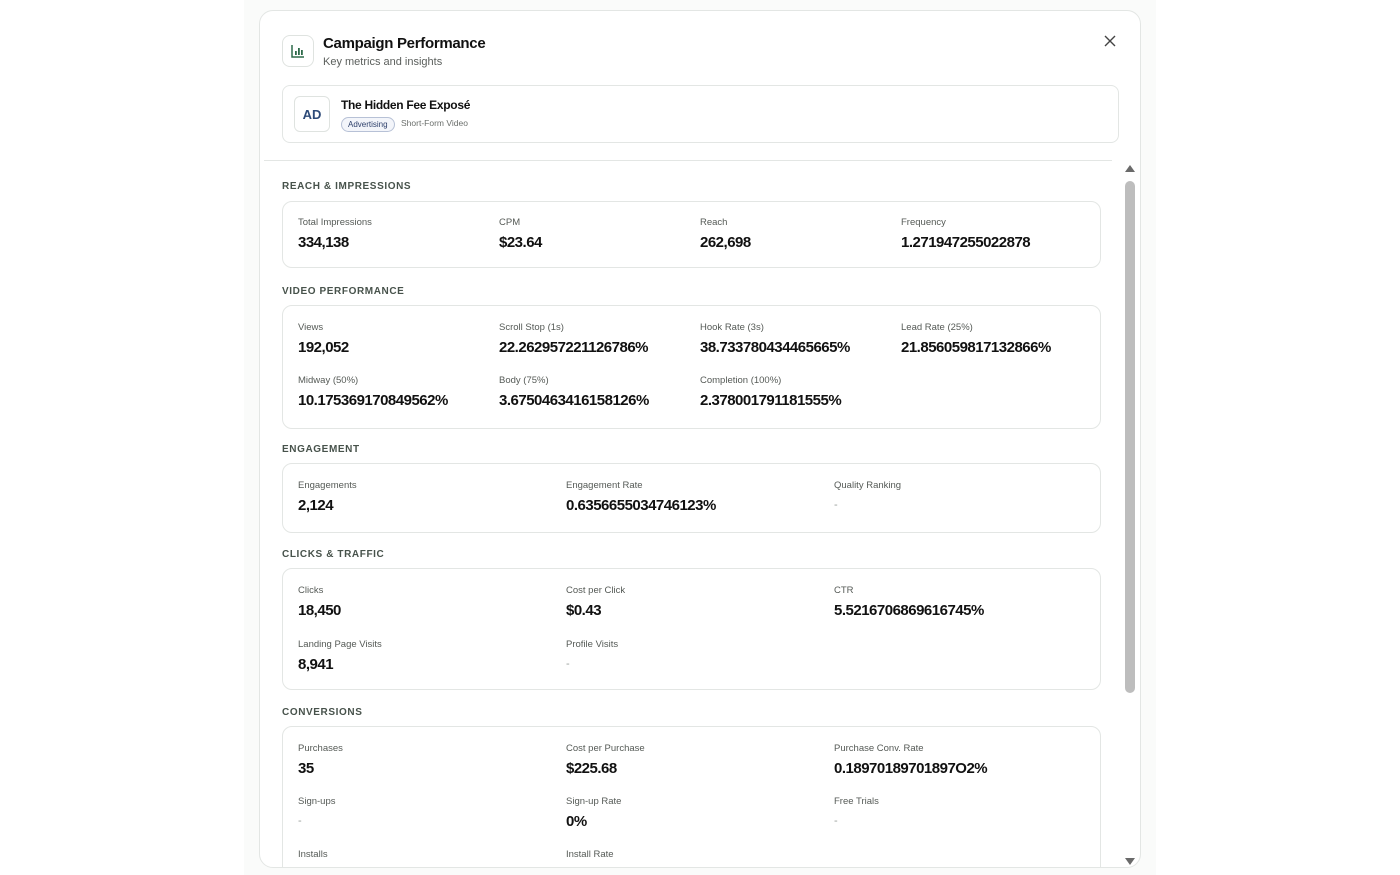 The image size is (1400, 875). What do you see at coordinates (319, 610) in the screenshot?
I see `metric-value: 18,450` at bounding box center [319, 610].